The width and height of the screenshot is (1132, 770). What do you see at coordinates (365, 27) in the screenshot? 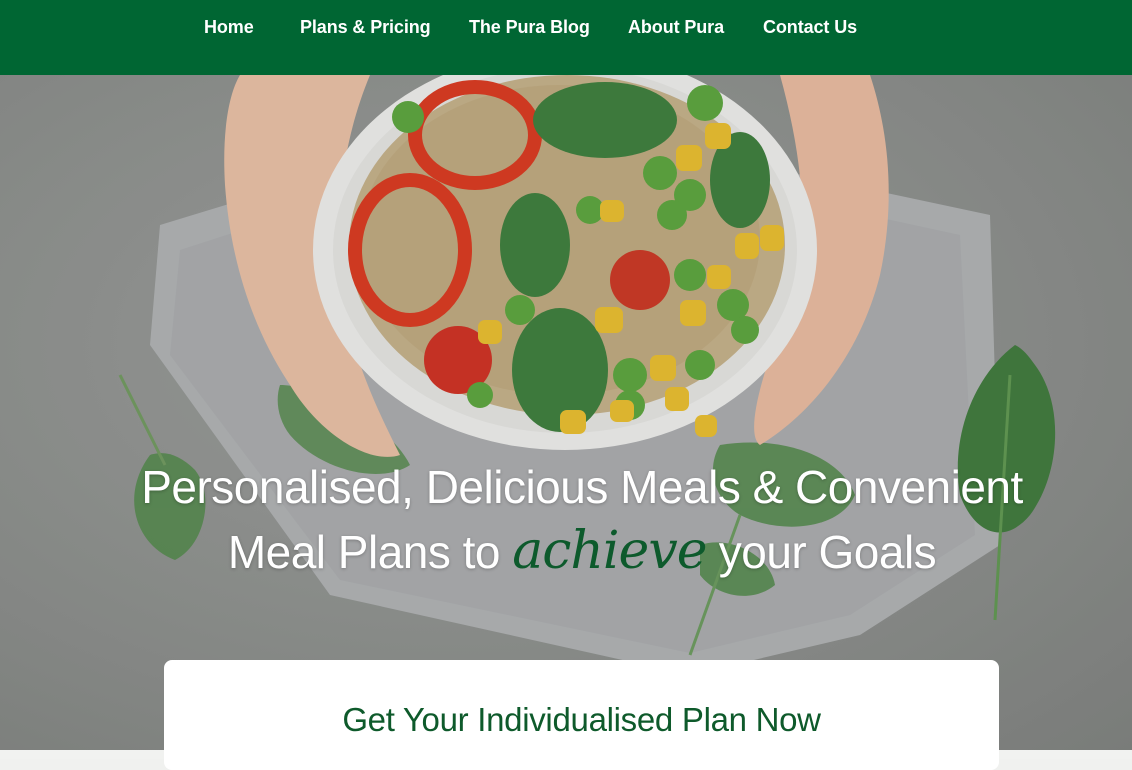
I see `nav-plans-pricing-link: Plans & Pricing` at bounding box center [365, 27].